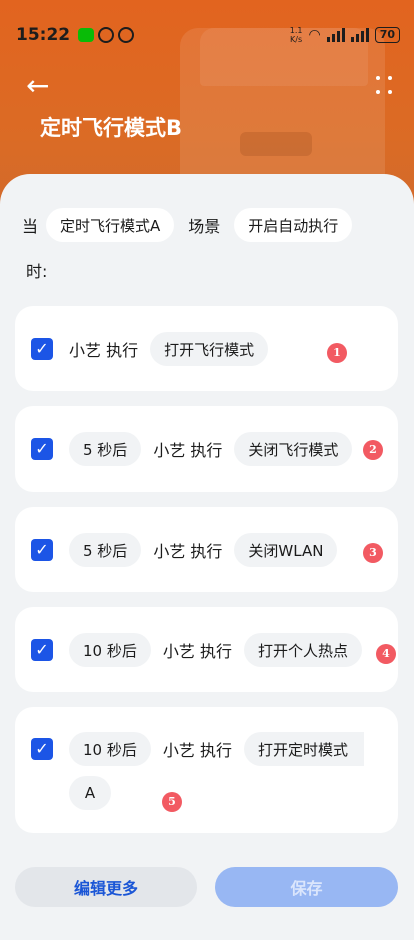 This screenshot has height=940, width=414. Describe the element at coordinates (373, 450) in the screenshot. I see `step-number-badge: 2` at that location.